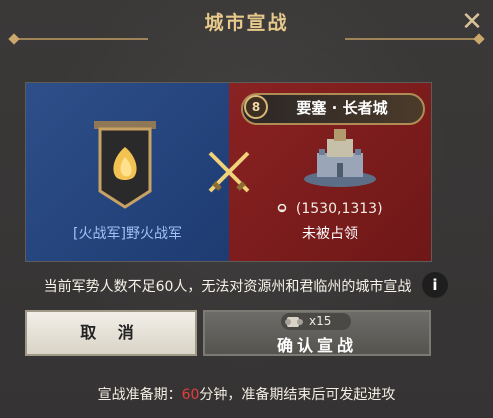  I want to click on footer-prefix: 宣战准备期：, so click(139, 395).